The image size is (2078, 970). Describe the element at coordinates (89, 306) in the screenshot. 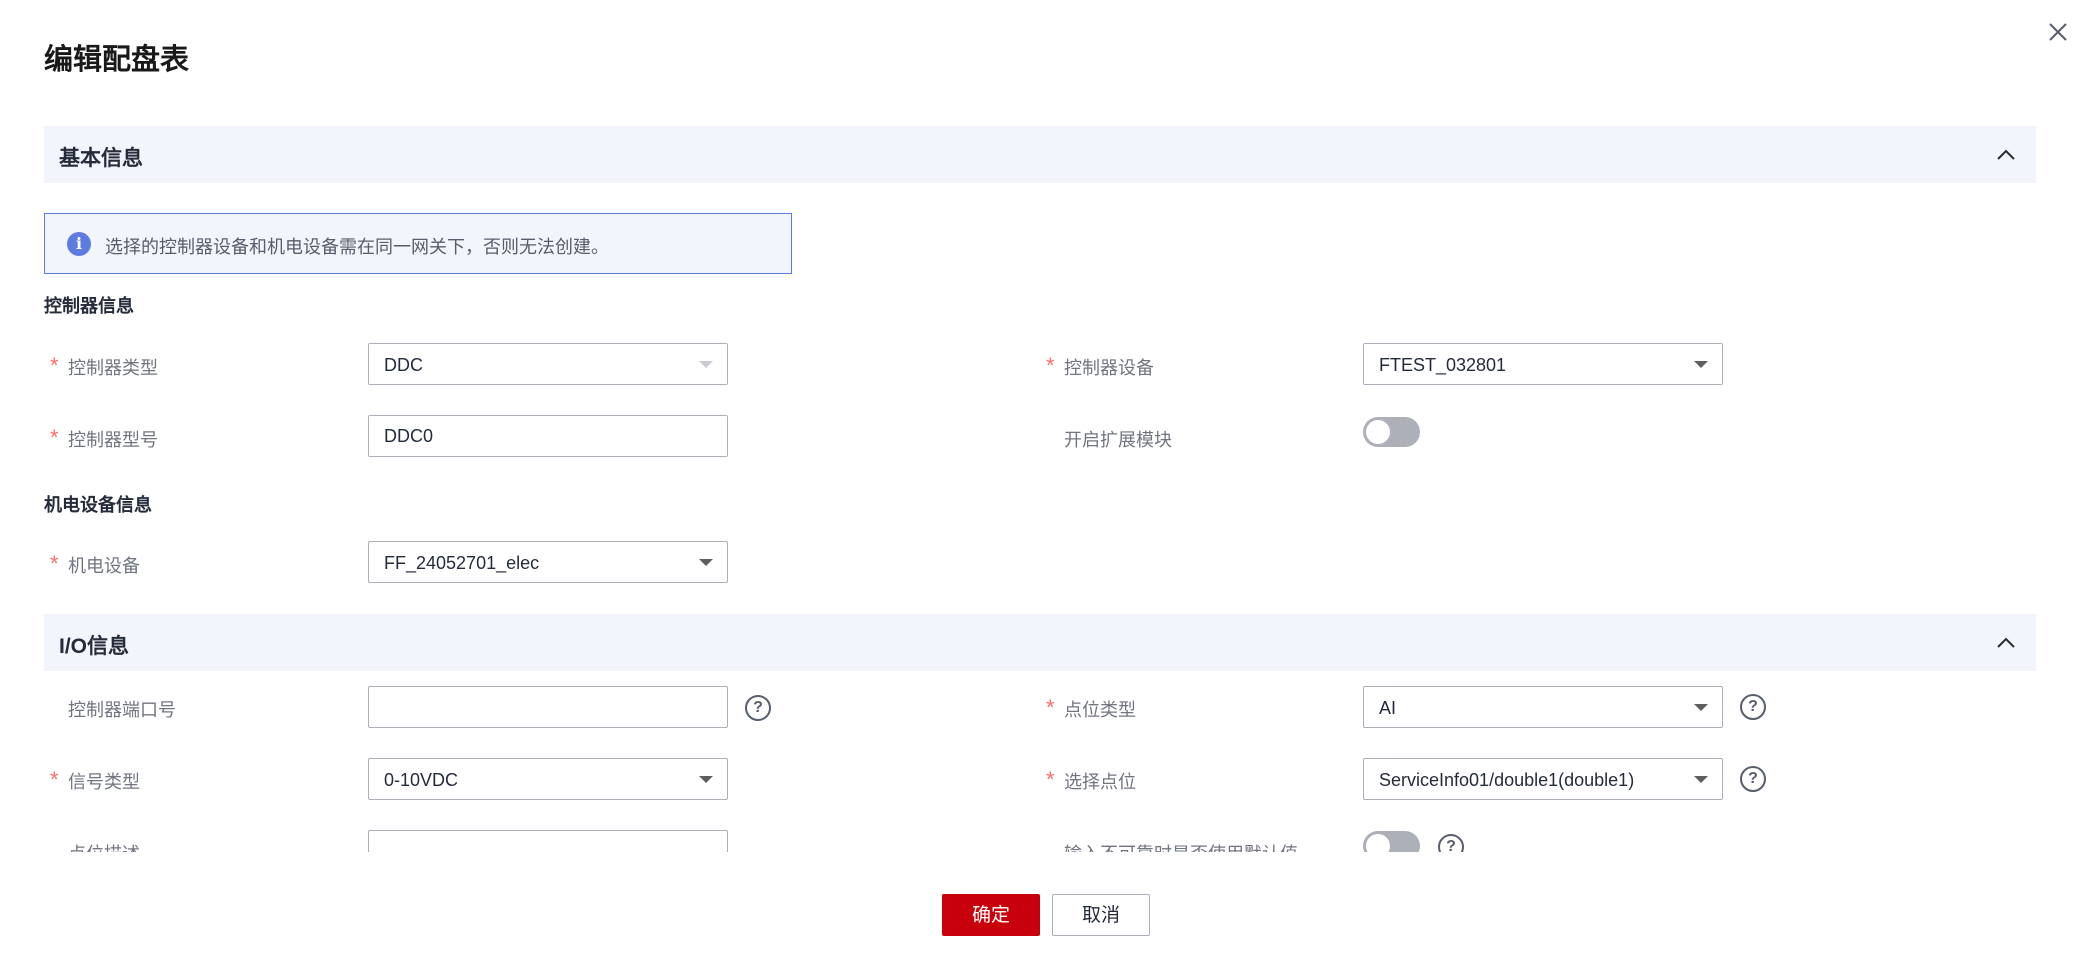

I see `controller-info-title: 控制器信息` at that location.